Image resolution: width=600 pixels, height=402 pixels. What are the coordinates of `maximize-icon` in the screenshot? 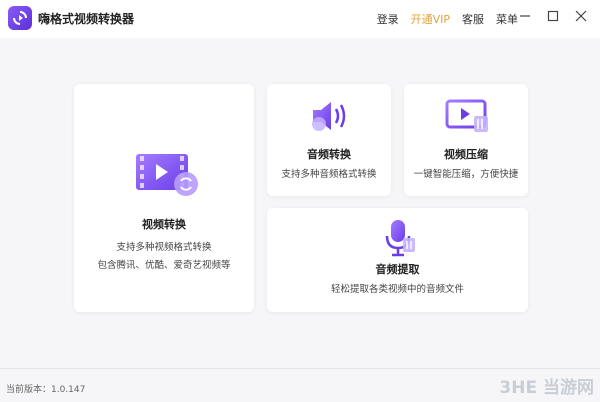 It's located at (553, 15).